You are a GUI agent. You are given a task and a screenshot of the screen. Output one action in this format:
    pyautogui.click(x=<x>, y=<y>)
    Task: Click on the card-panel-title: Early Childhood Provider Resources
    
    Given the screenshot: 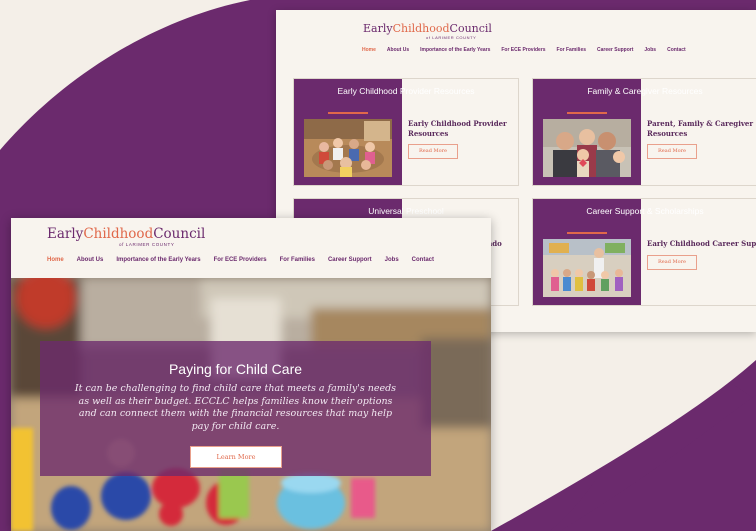 What is the action you would take?
    pyautogui.click(x=406, y=91)
    